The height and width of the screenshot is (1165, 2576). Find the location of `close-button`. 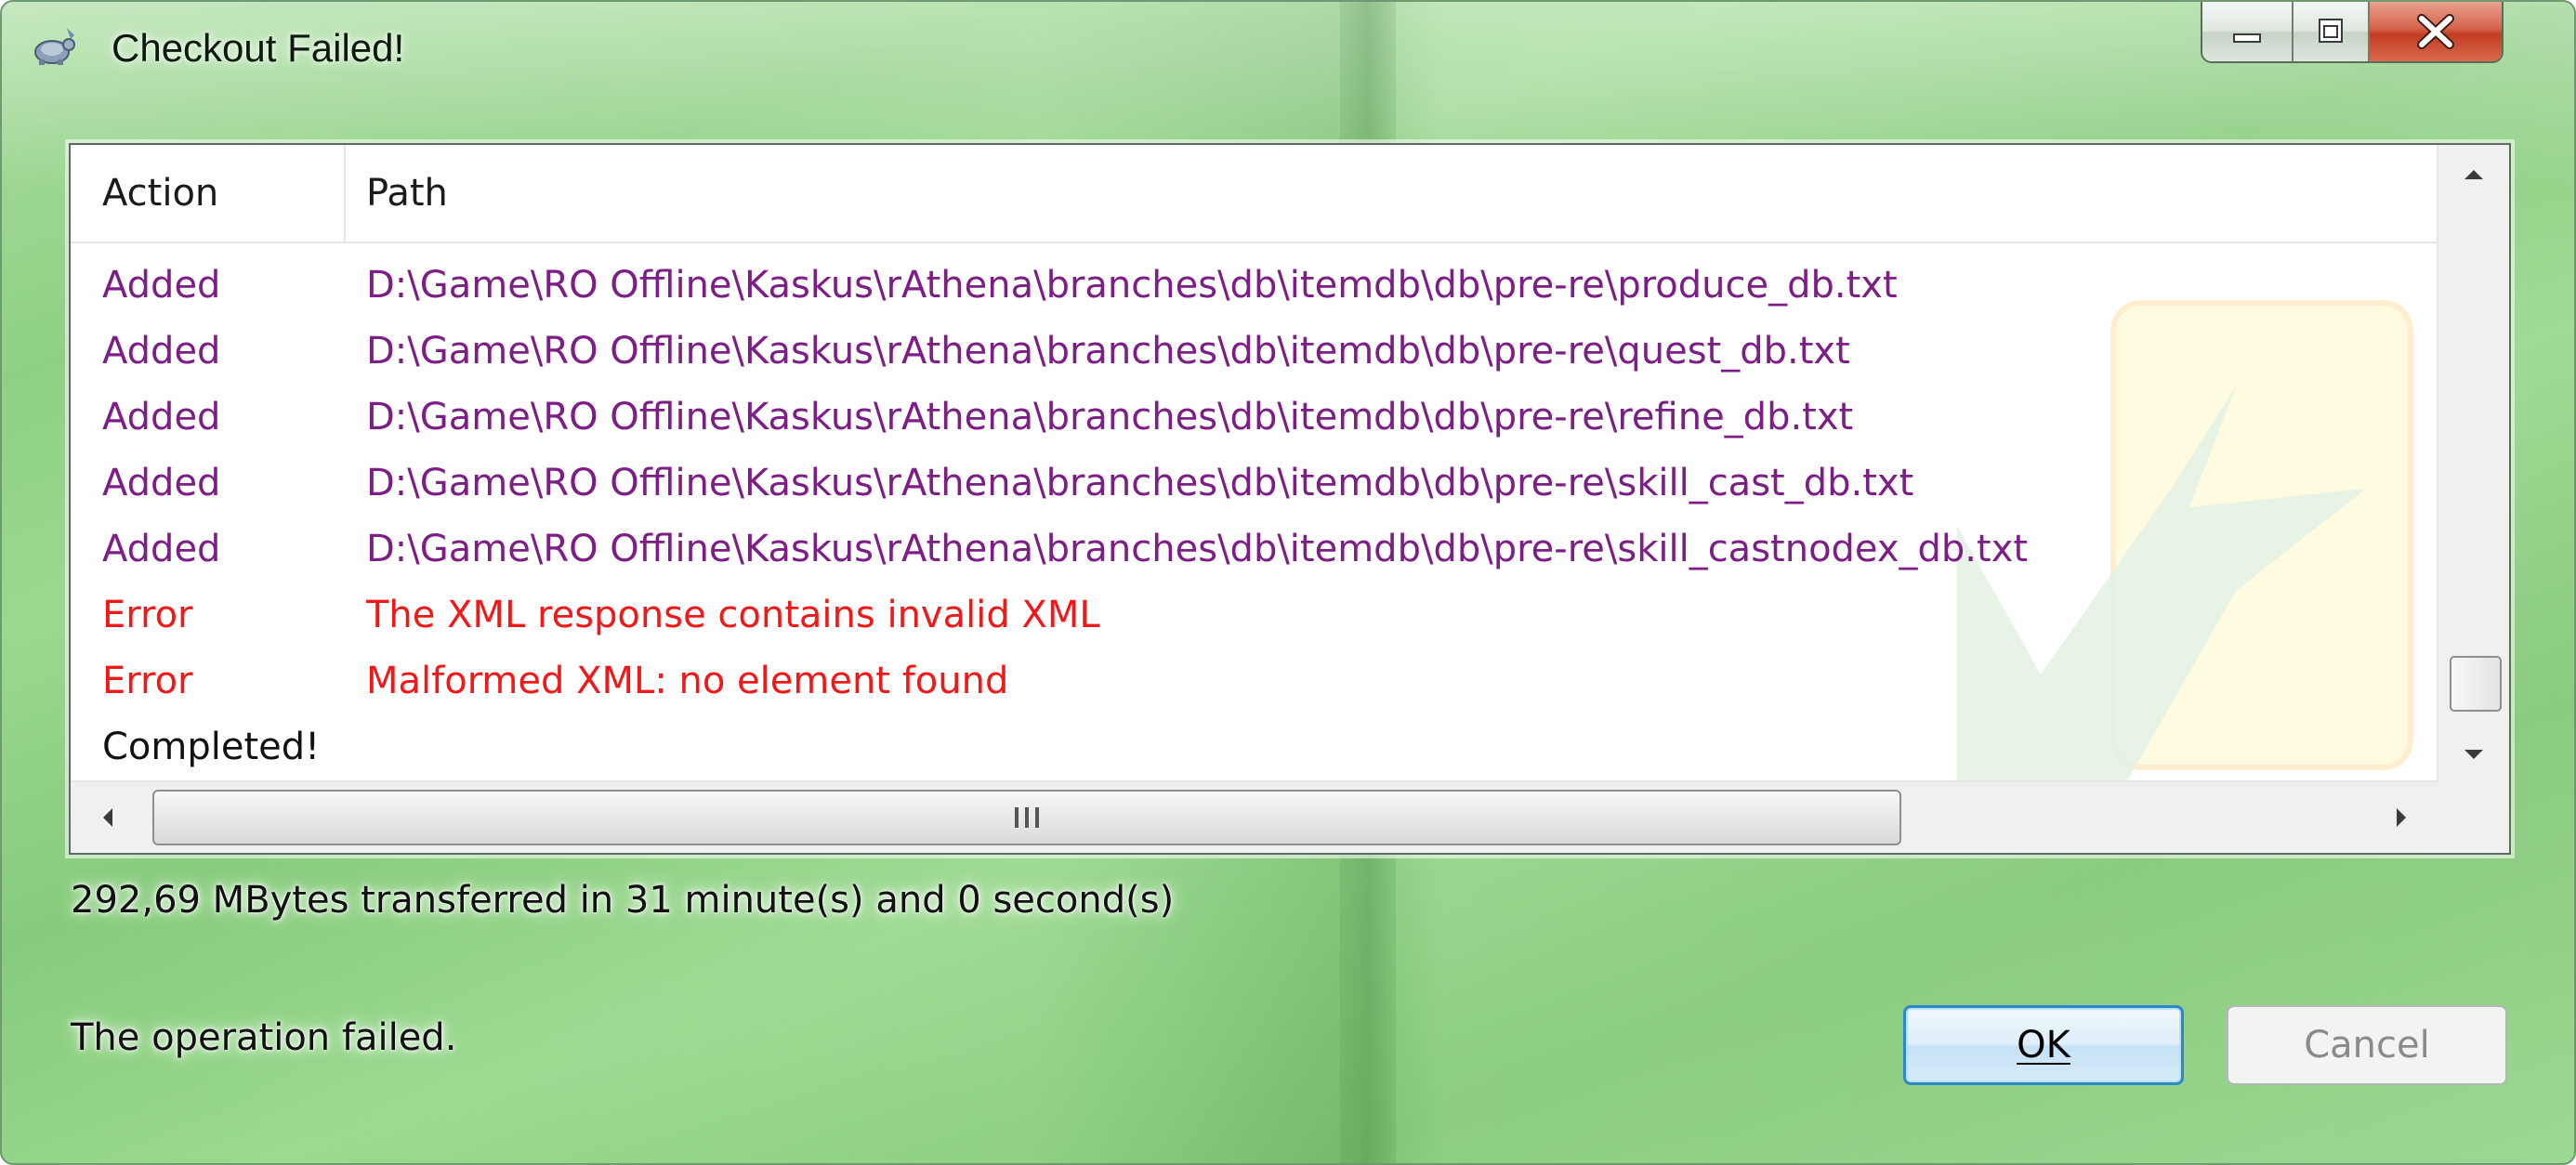

close-button is located at coordinates (2436, 31).